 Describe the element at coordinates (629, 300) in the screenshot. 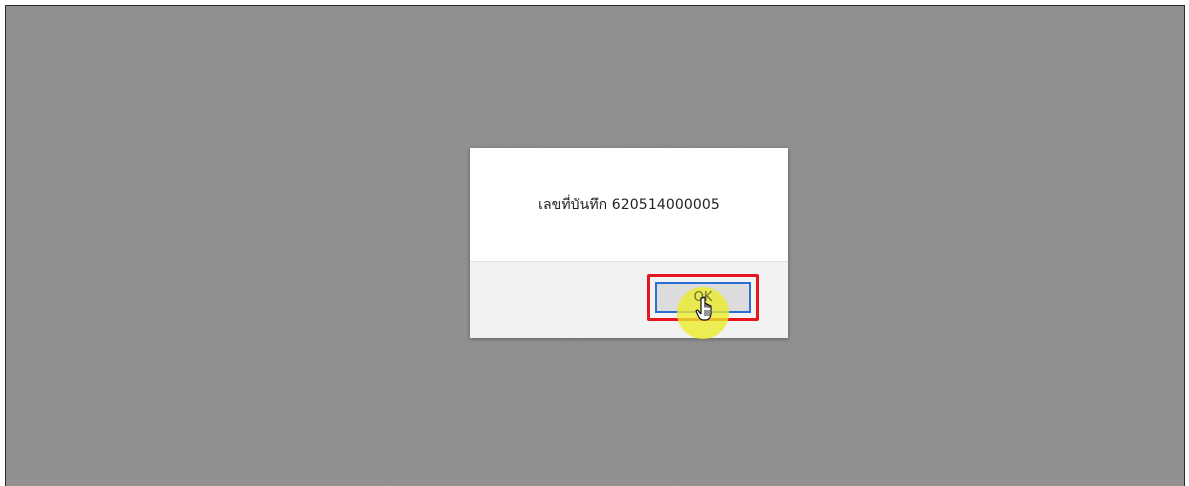

I see `dialog-footer: OK` at that location.